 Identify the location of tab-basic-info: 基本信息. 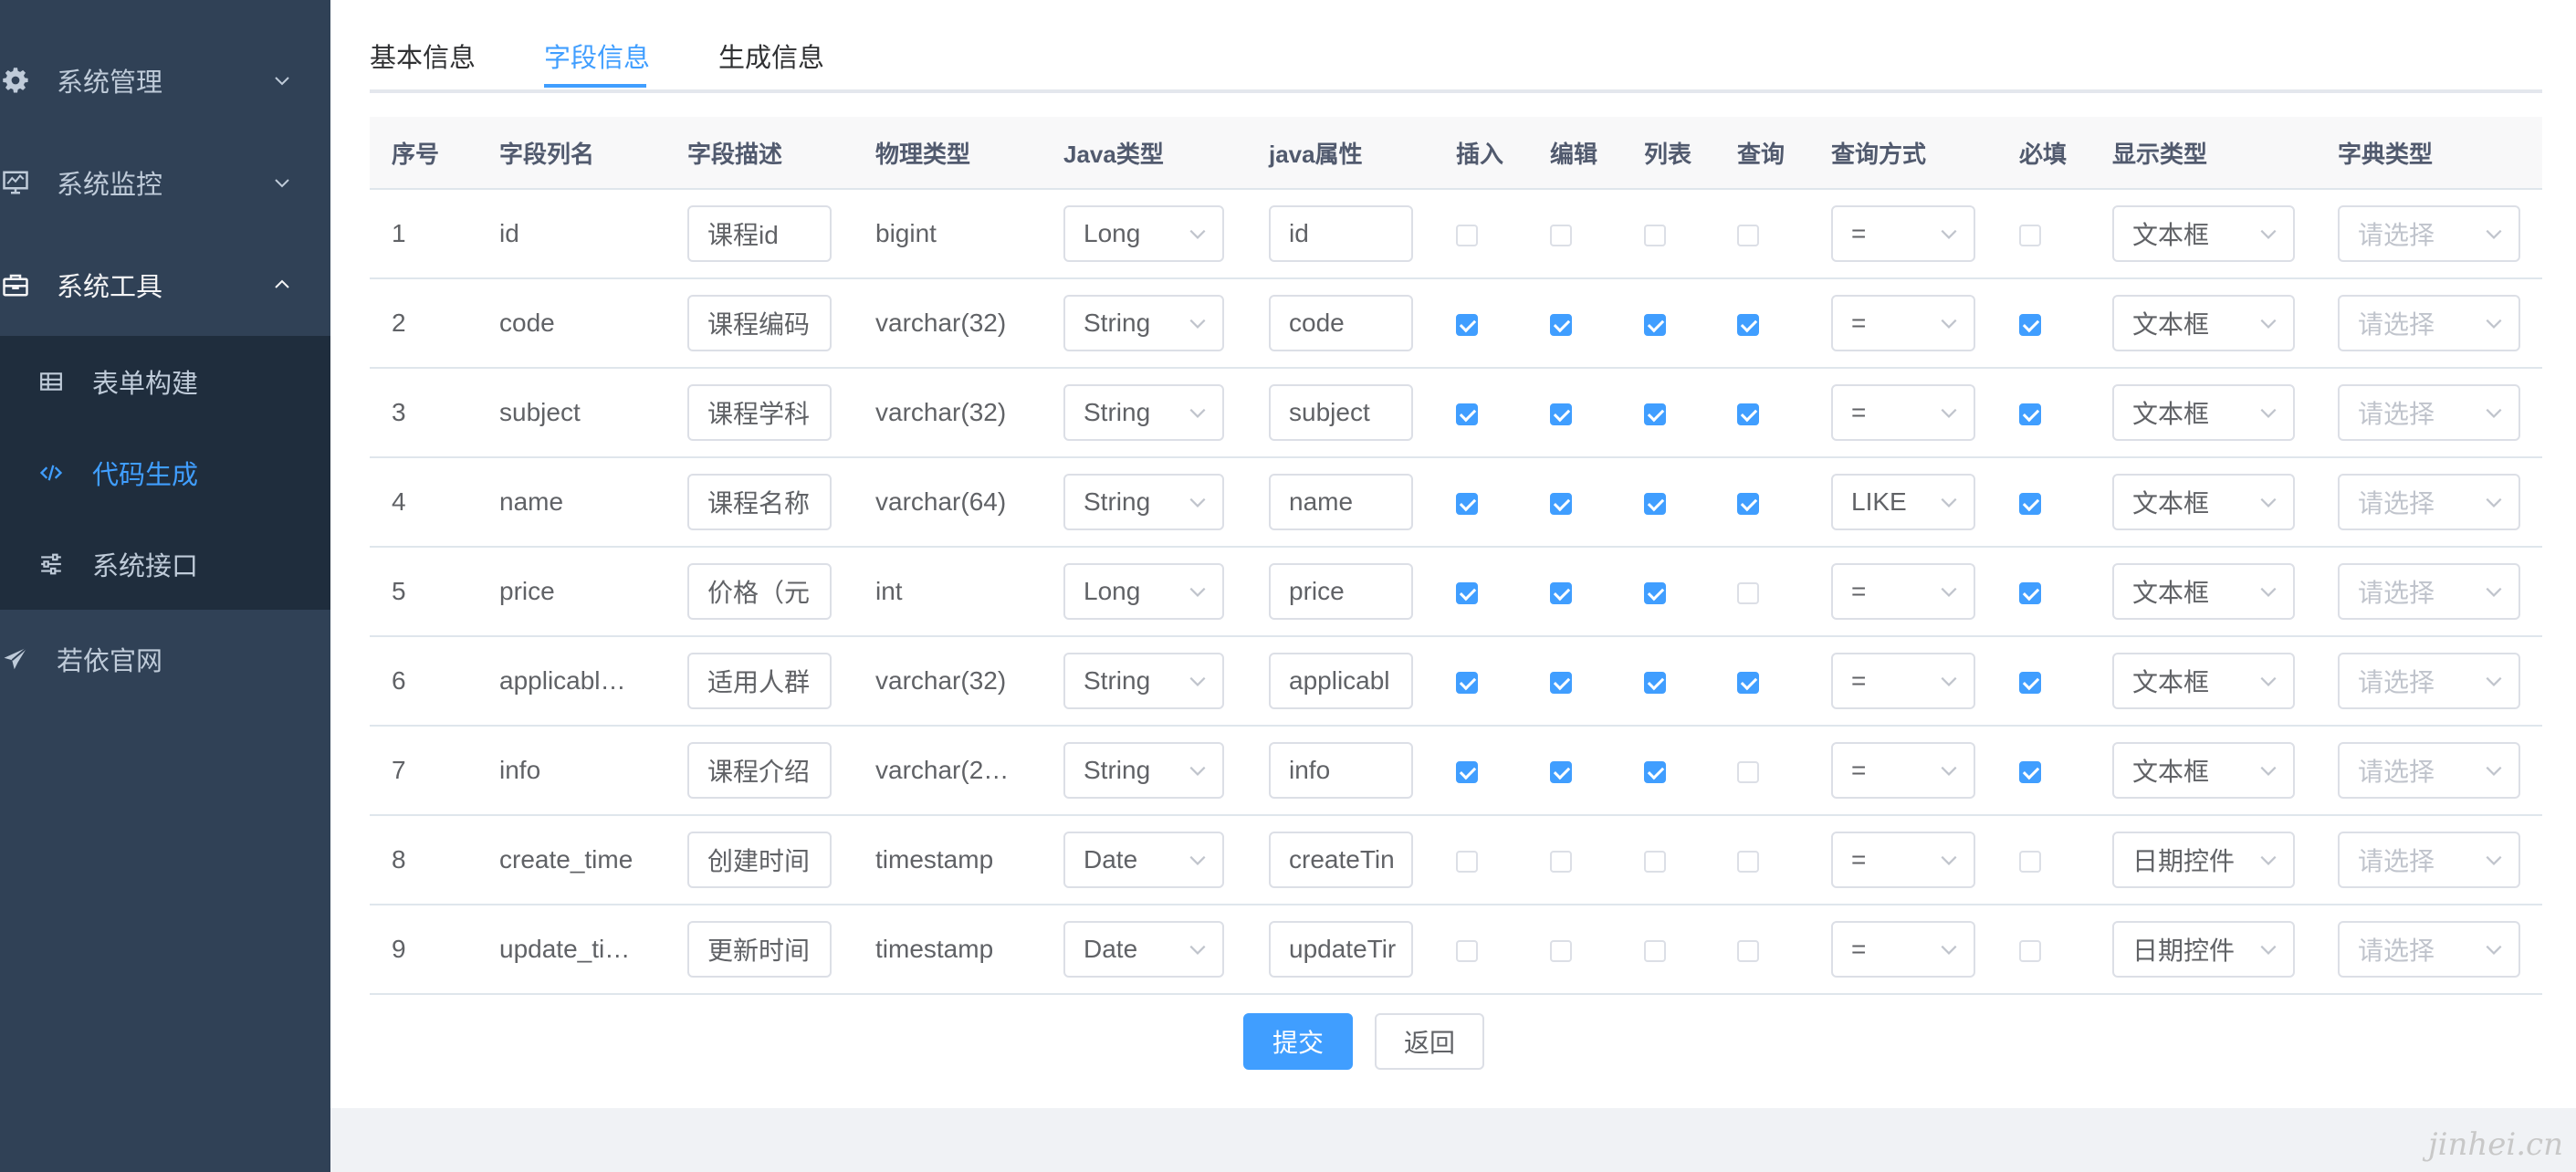
(423, 56).